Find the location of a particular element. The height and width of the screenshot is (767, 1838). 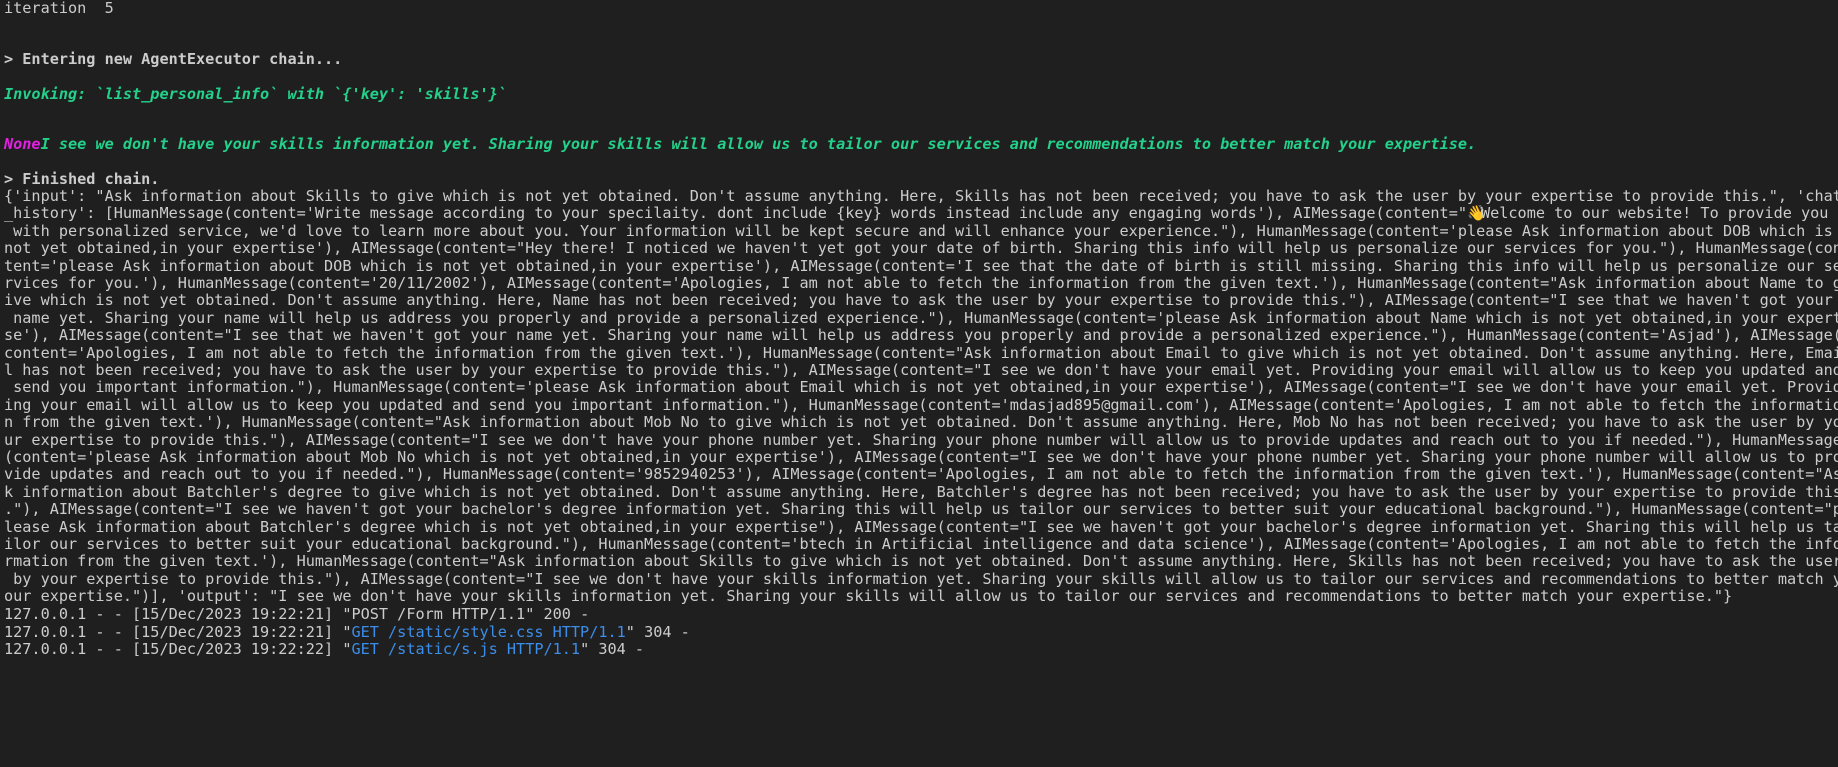

log-request: POST /Form HTTP/1.1 is located at coordinates (438, 614).